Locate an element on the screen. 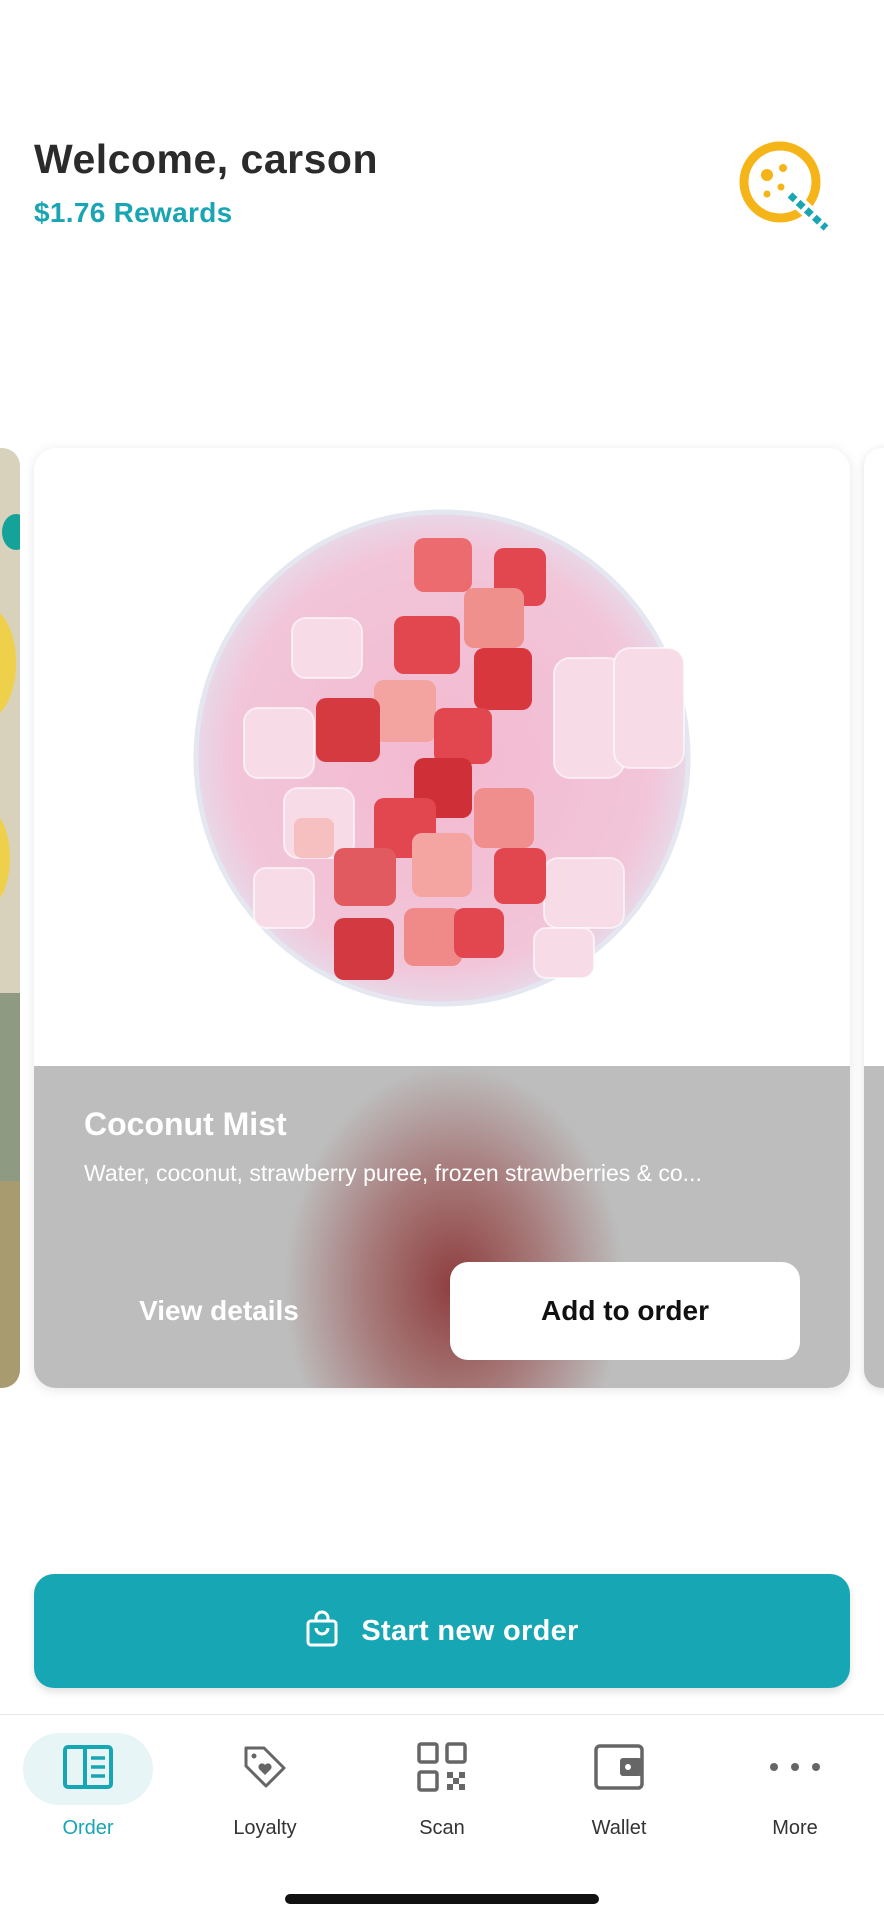  view-details-button: View details is located at coordinates (219, 1311).